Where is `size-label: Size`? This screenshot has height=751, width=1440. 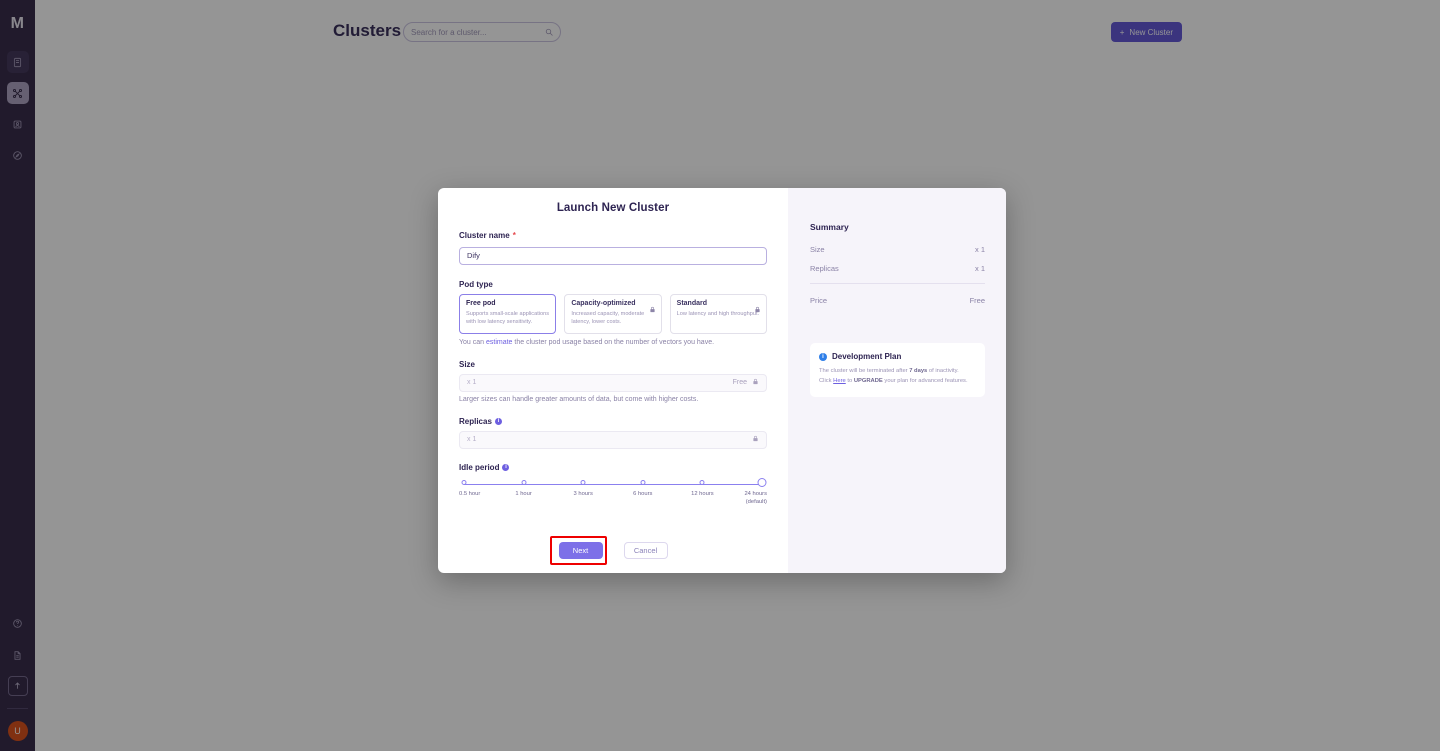 size-label: Size is located at coordinates (467, 364).